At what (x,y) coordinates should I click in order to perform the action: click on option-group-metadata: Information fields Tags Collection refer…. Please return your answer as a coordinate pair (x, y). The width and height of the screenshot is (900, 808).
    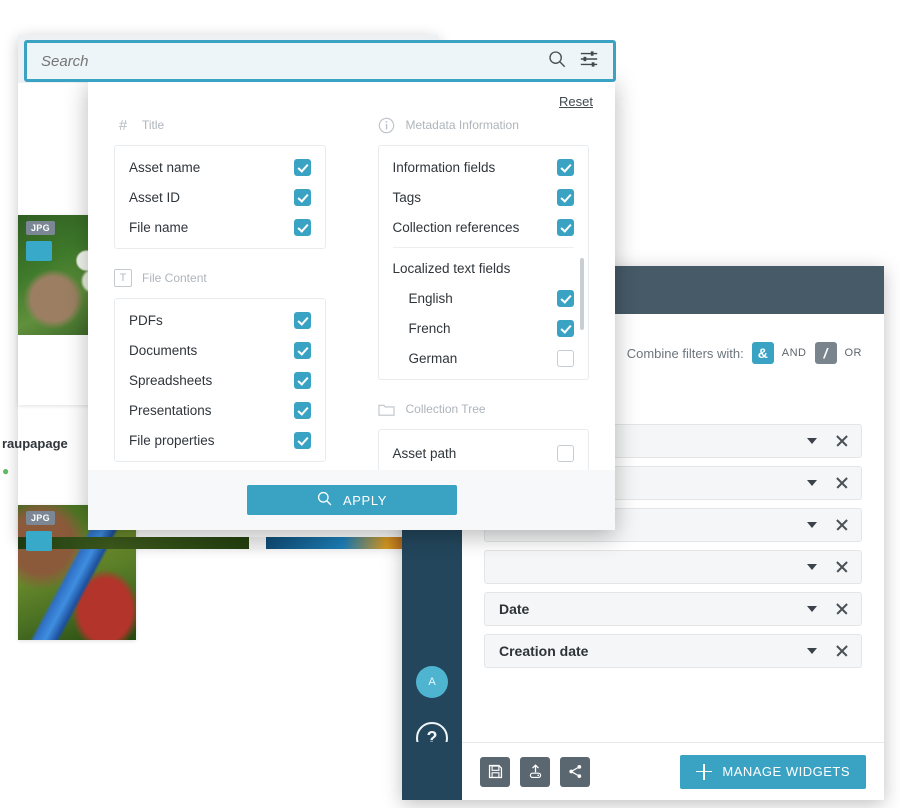
    Looking at the image, I should click on (483, 262).